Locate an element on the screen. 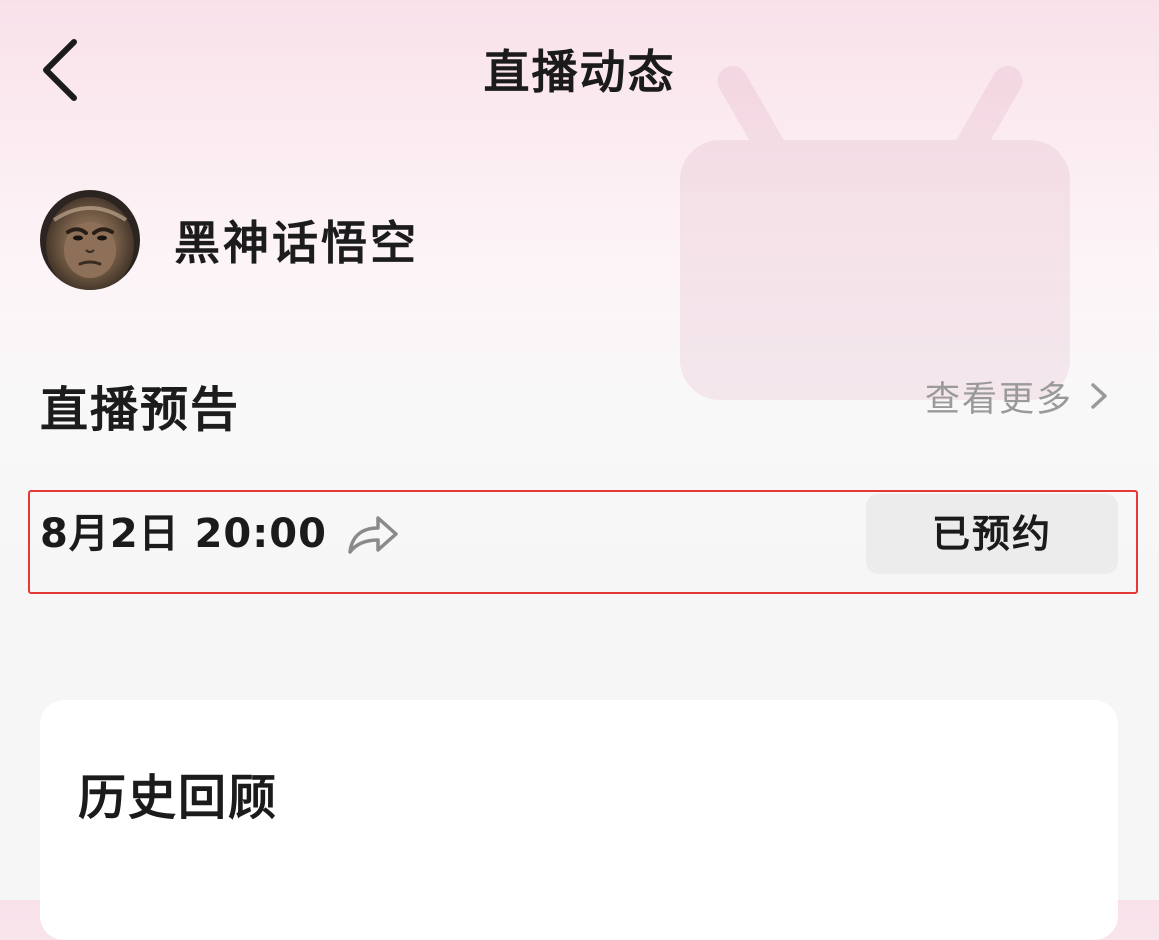 The image size is (1159, 940). schedule-item: 8月2日 20:00 已预约 is located at coordinates (579, 534).